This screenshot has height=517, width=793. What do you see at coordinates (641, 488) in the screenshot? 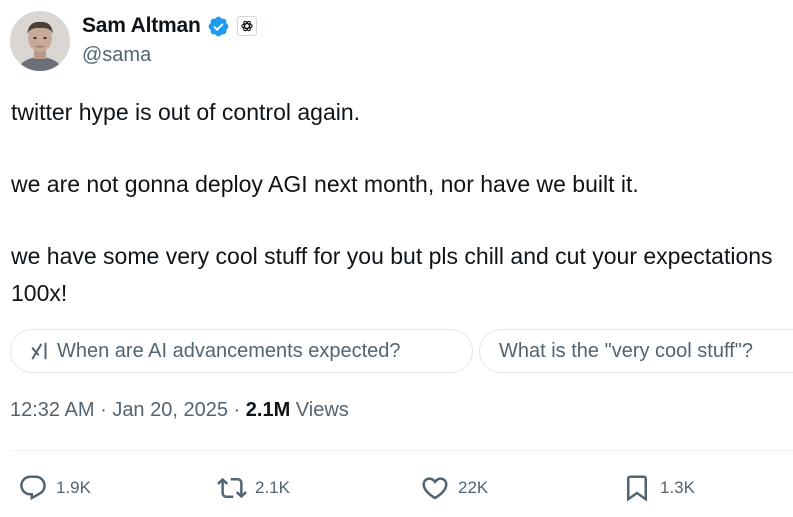
I see `bookmark-icon` at bounding box center [641, 488].